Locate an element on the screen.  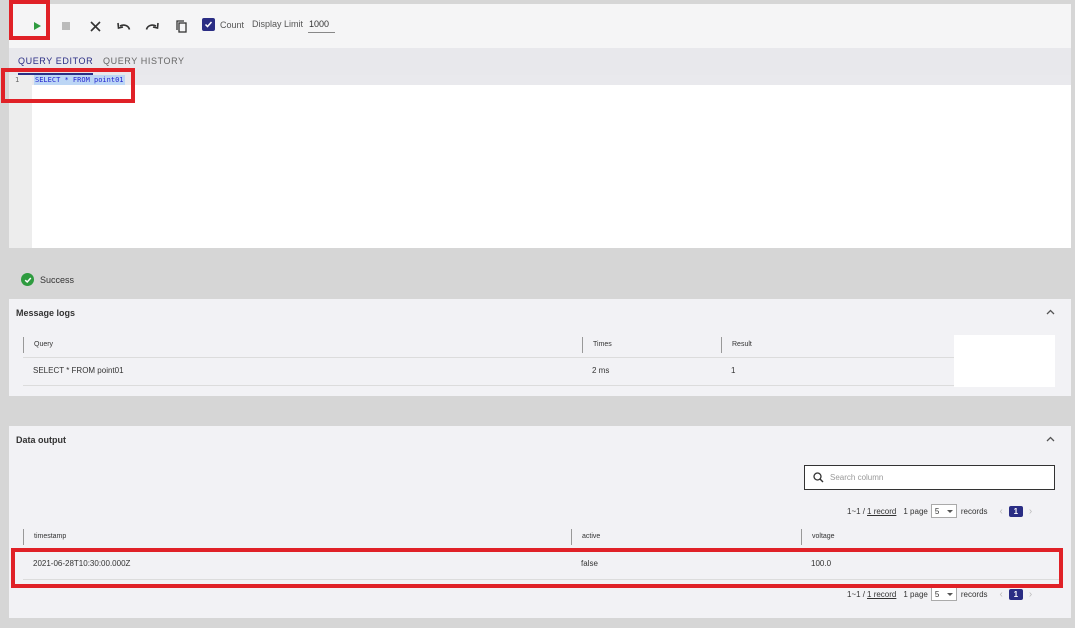
undo-icon is located at coordinates (124, 26).